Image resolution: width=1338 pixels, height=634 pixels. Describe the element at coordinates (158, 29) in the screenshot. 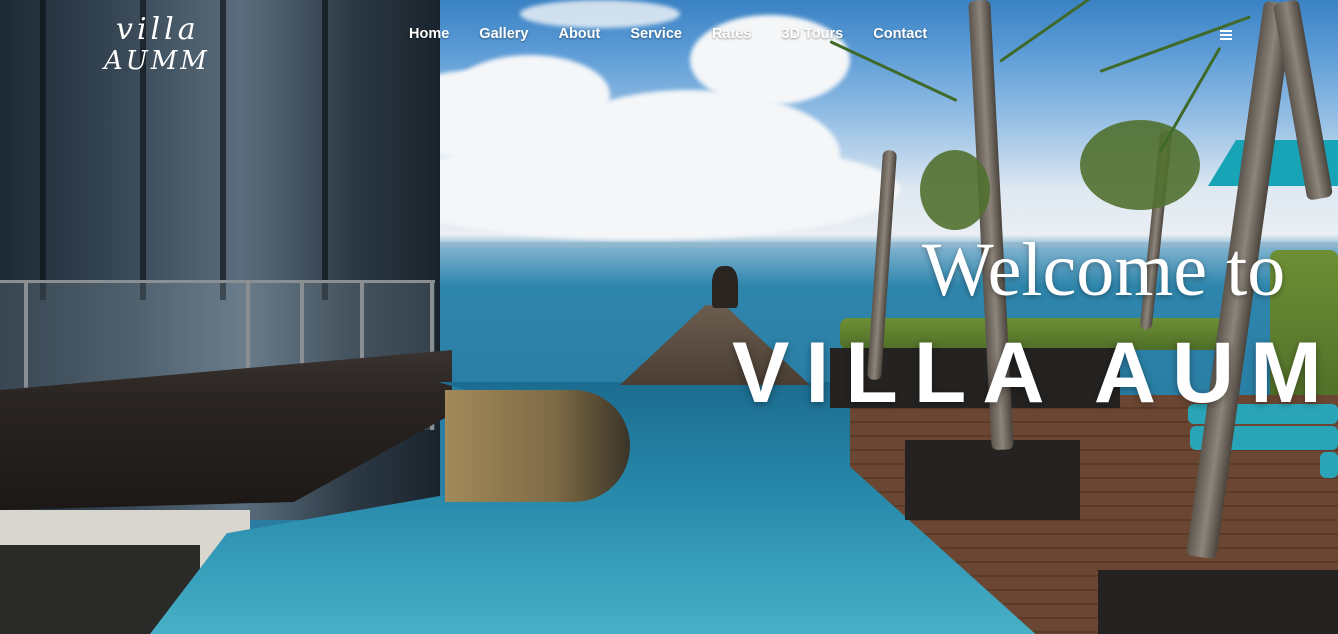

I see `logo-text-top: villa` at that location.